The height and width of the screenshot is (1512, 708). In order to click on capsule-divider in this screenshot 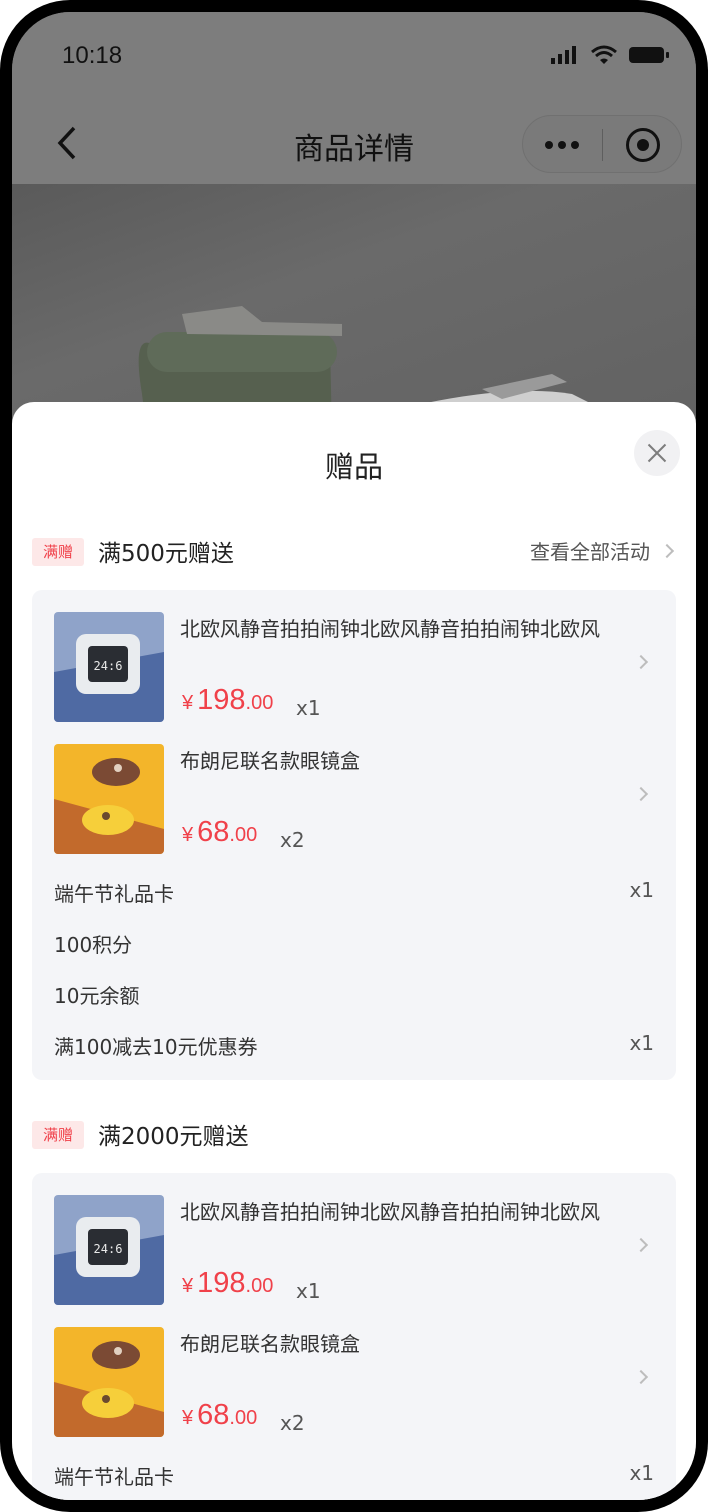, I will do `click(602, 145)`.